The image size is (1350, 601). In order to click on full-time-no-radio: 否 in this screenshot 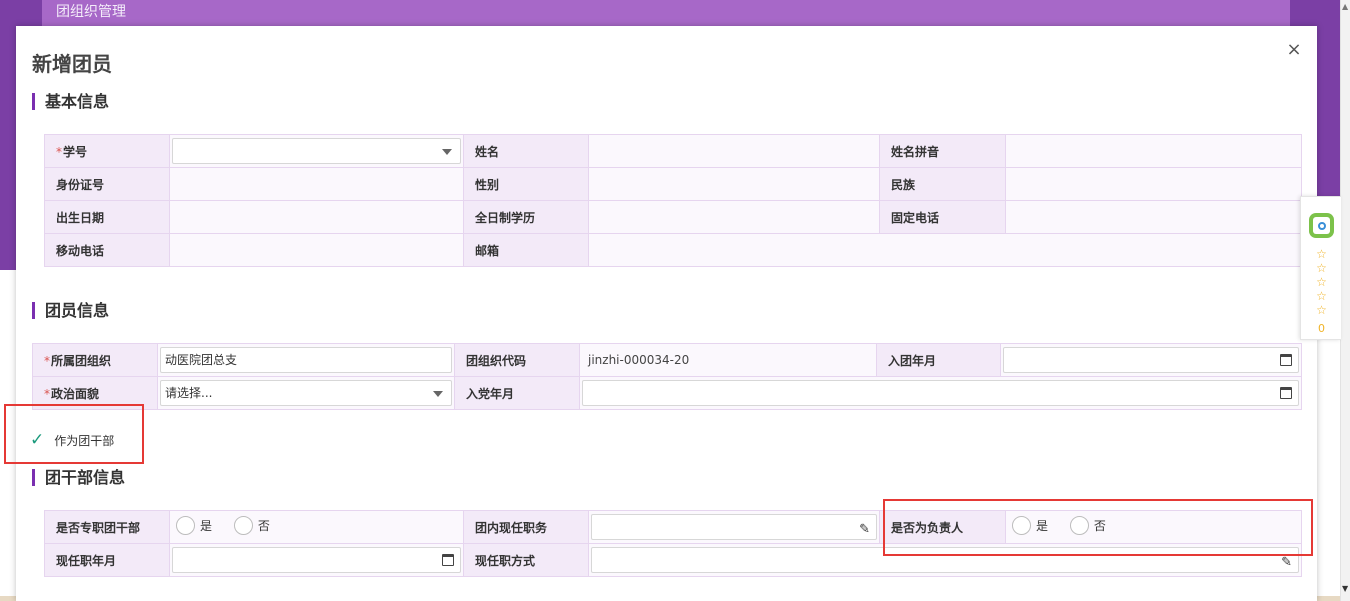, I will do `click(251, 525)`.